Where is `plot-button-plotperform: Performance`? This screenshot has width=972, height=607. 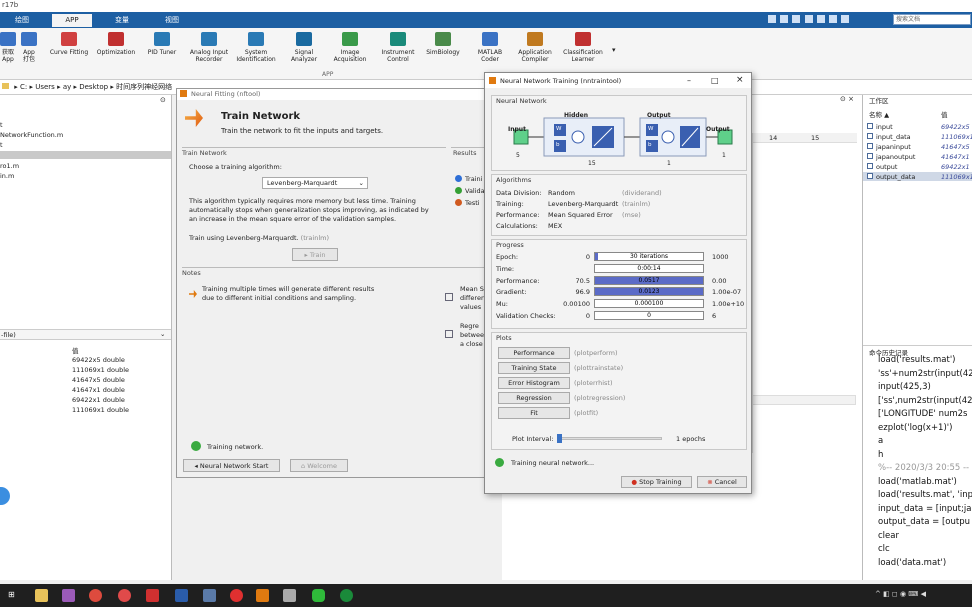 plot-button-plotperform: Performance is located at coordinates (534, 353).